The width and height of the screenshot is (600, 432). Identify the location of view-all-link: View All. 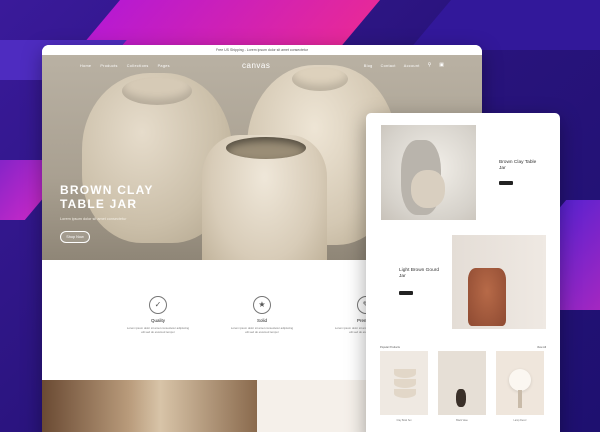
(541, 347).